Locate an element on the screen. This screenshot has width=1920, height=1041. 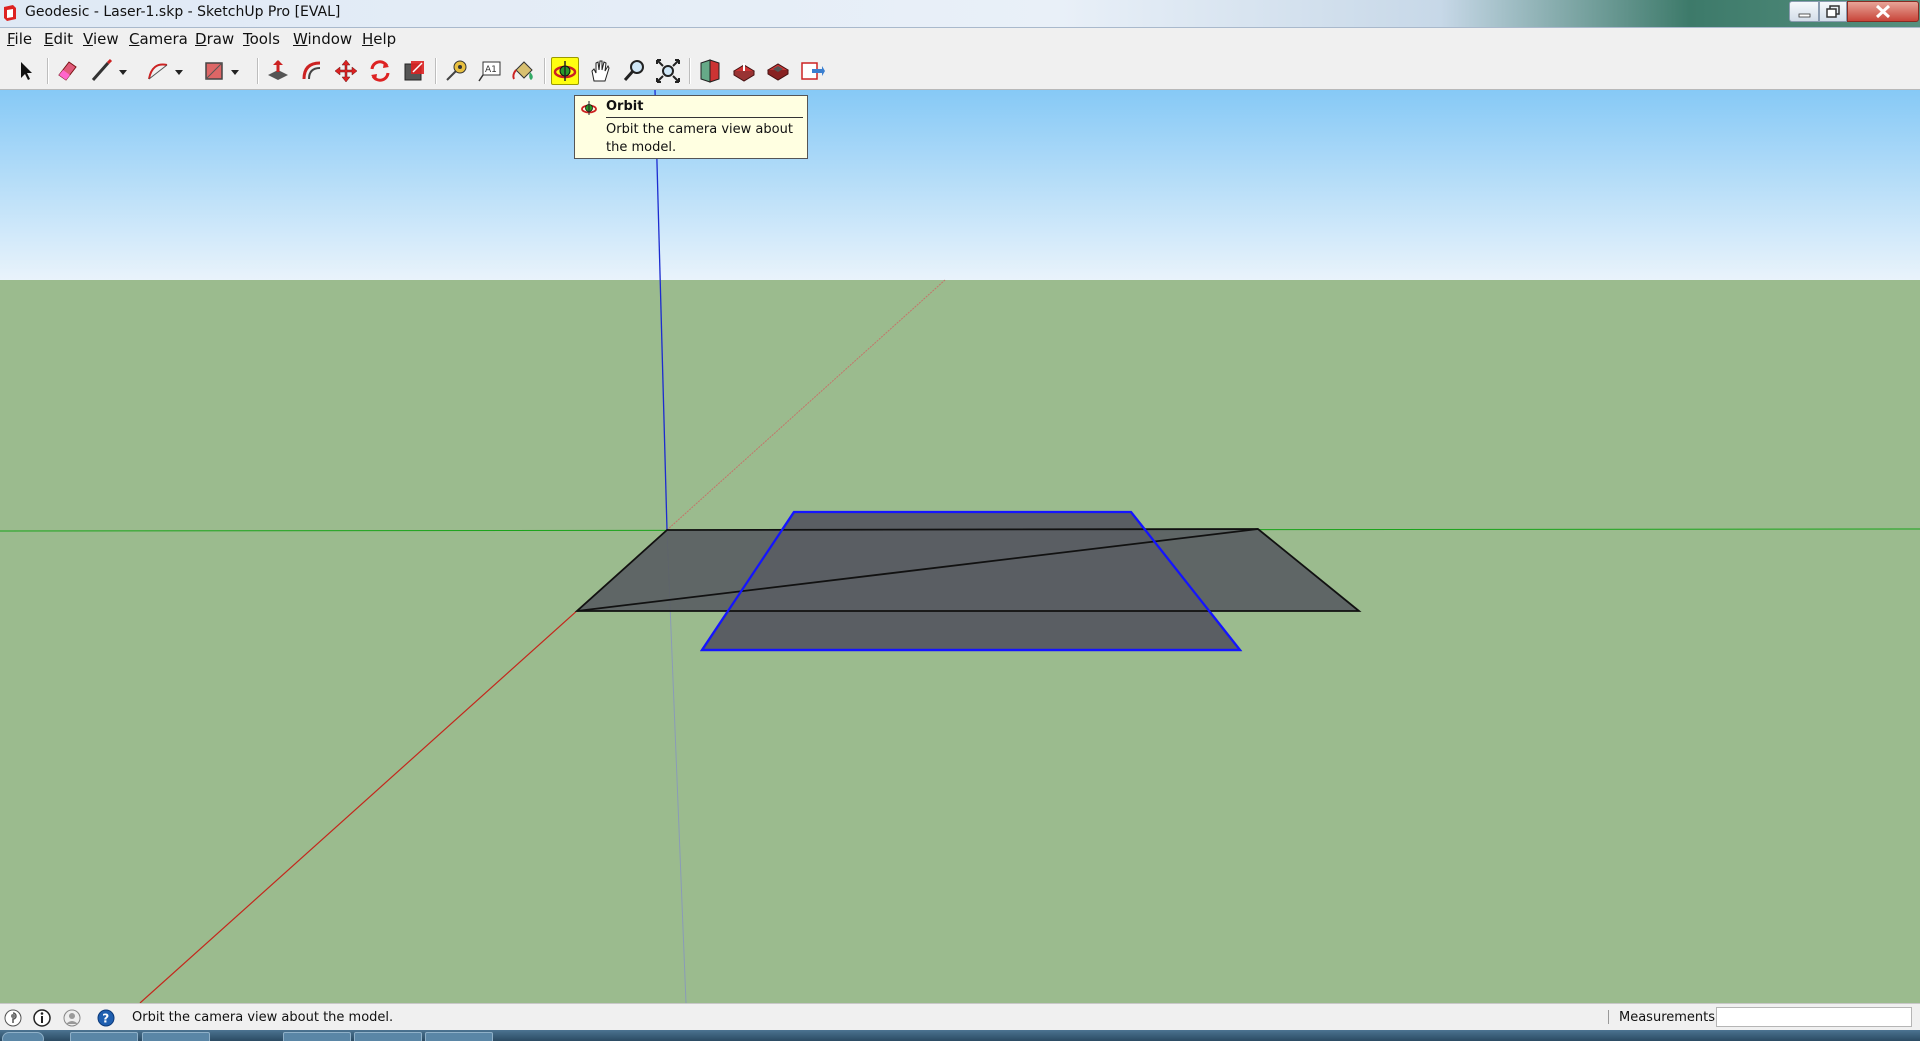
move-tool-icon is located at coordinates (346, 71).